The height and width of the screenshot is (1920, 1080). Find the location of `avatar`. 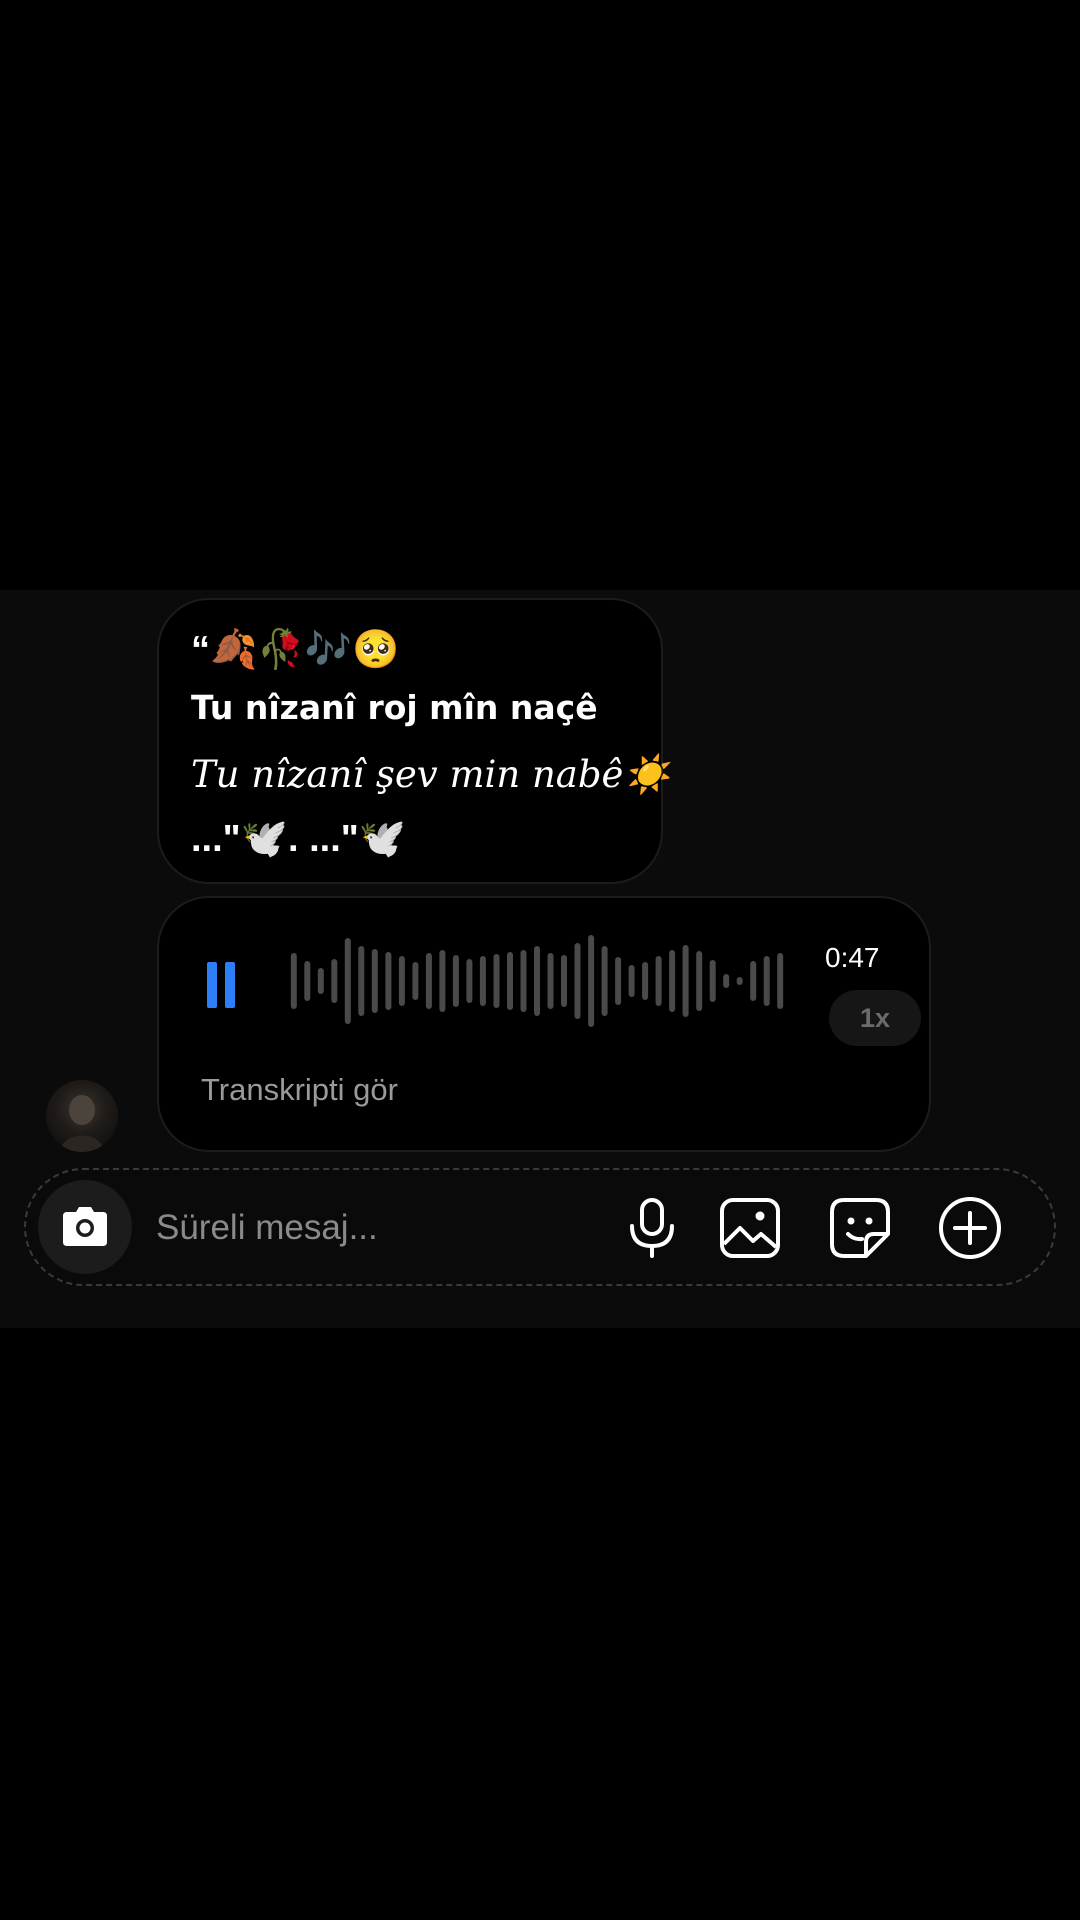

avatar is located at coordinates (82, 1116).